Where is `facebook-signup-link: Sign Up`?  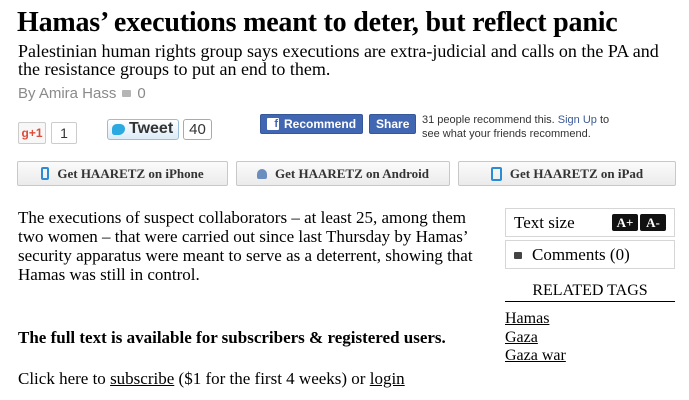
facebook-signup-link: Sign Up is located at coordinates (577, 120).